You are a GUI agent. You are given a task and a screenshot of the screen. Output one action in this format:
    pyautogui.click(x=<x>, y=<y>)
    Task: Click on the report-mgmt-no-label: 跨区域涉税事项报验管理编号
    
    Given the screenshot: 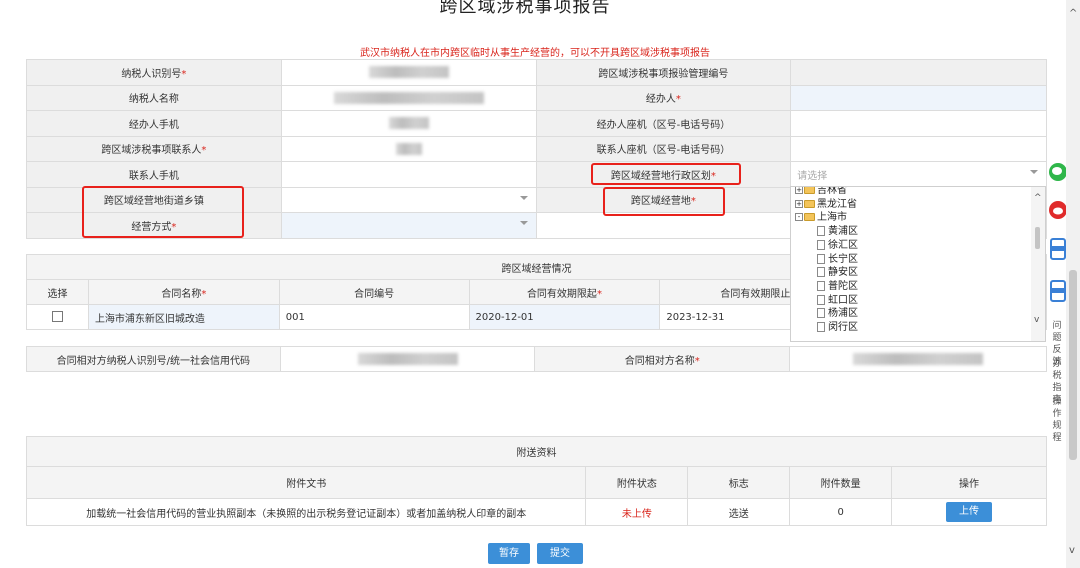 What is the action you would take?
    pyautogui.click(x=663, y=72)
    